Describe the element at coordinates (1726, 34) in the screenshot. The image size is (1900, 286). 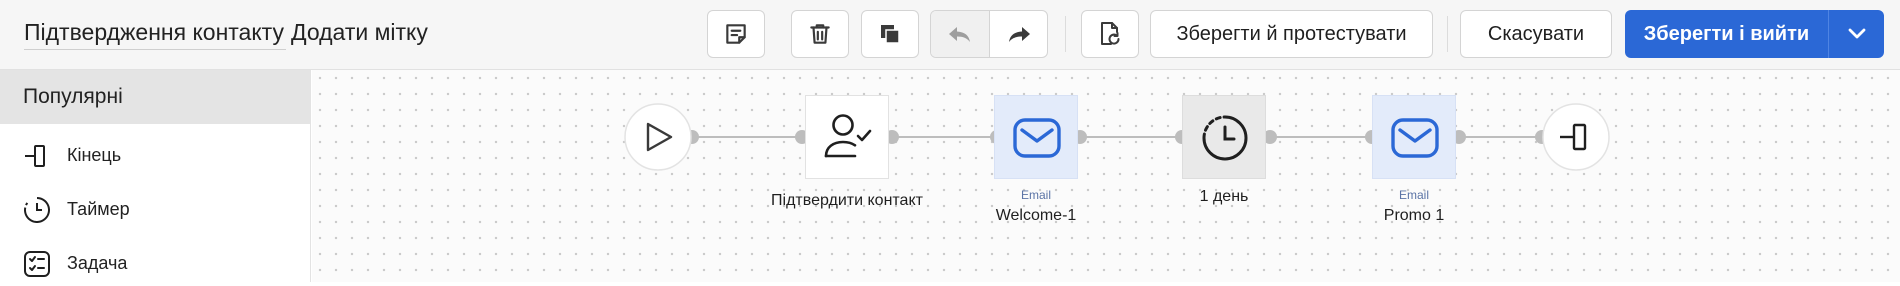
I see `save-and-exit-button: Зберегти і вийти` at that location.